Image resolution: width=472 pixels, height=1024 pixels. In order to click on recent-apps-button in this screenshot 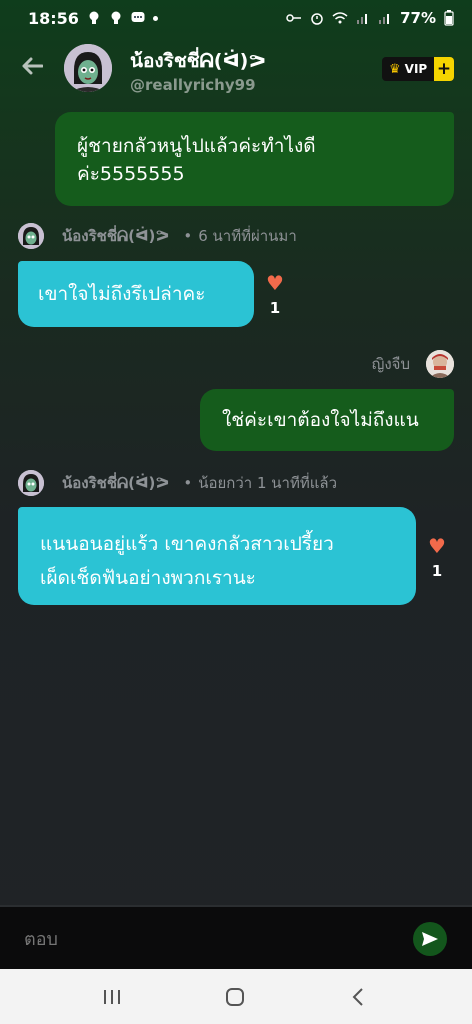, I will do `click(112, 997)`.